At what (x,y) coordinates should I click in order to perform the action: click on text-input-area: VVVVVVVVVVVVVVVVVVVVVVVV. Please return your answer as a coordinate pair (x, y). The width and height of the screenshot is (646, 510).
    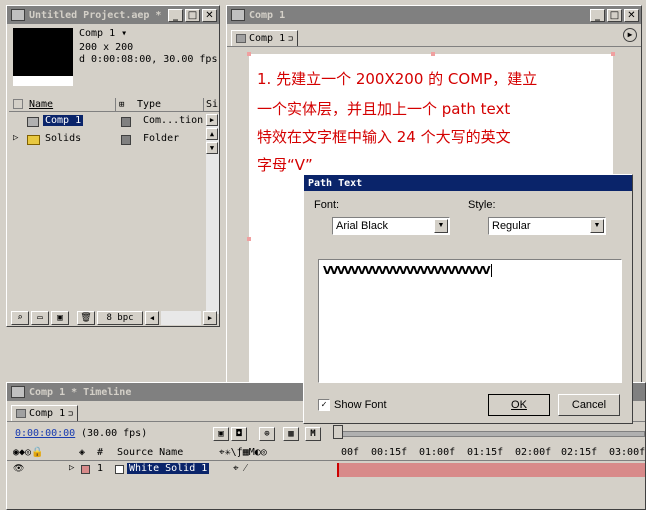
    Looking at the image, I should click on (470, 321).